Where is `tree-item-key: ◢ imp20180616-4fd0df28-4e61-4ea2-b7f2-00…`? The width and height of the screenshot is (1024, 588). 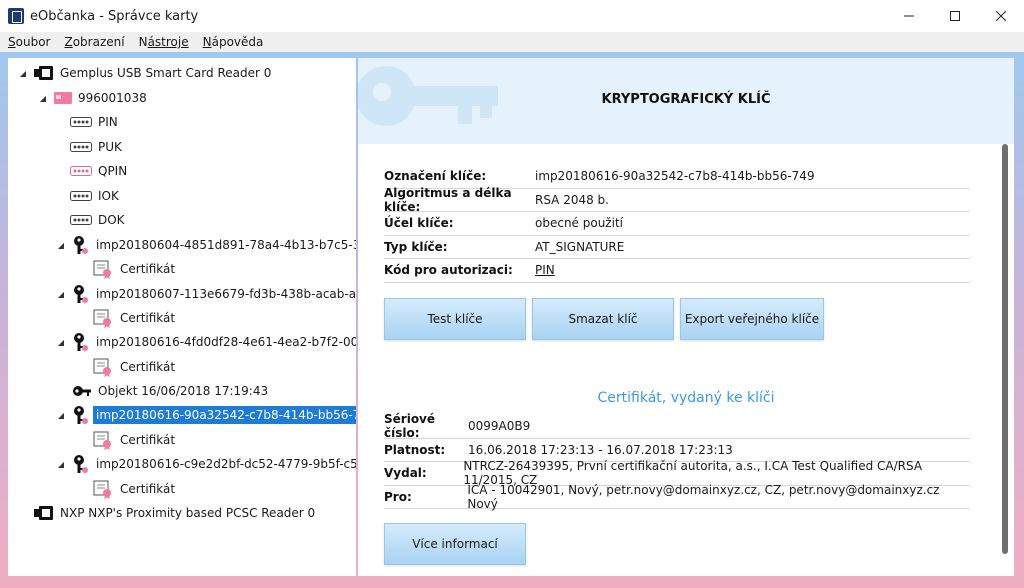 tree-item-key: ◢ imp20180616-4fd0df28-4e61-4ea2-b7f2-00… is located at coordinates (206, 342).